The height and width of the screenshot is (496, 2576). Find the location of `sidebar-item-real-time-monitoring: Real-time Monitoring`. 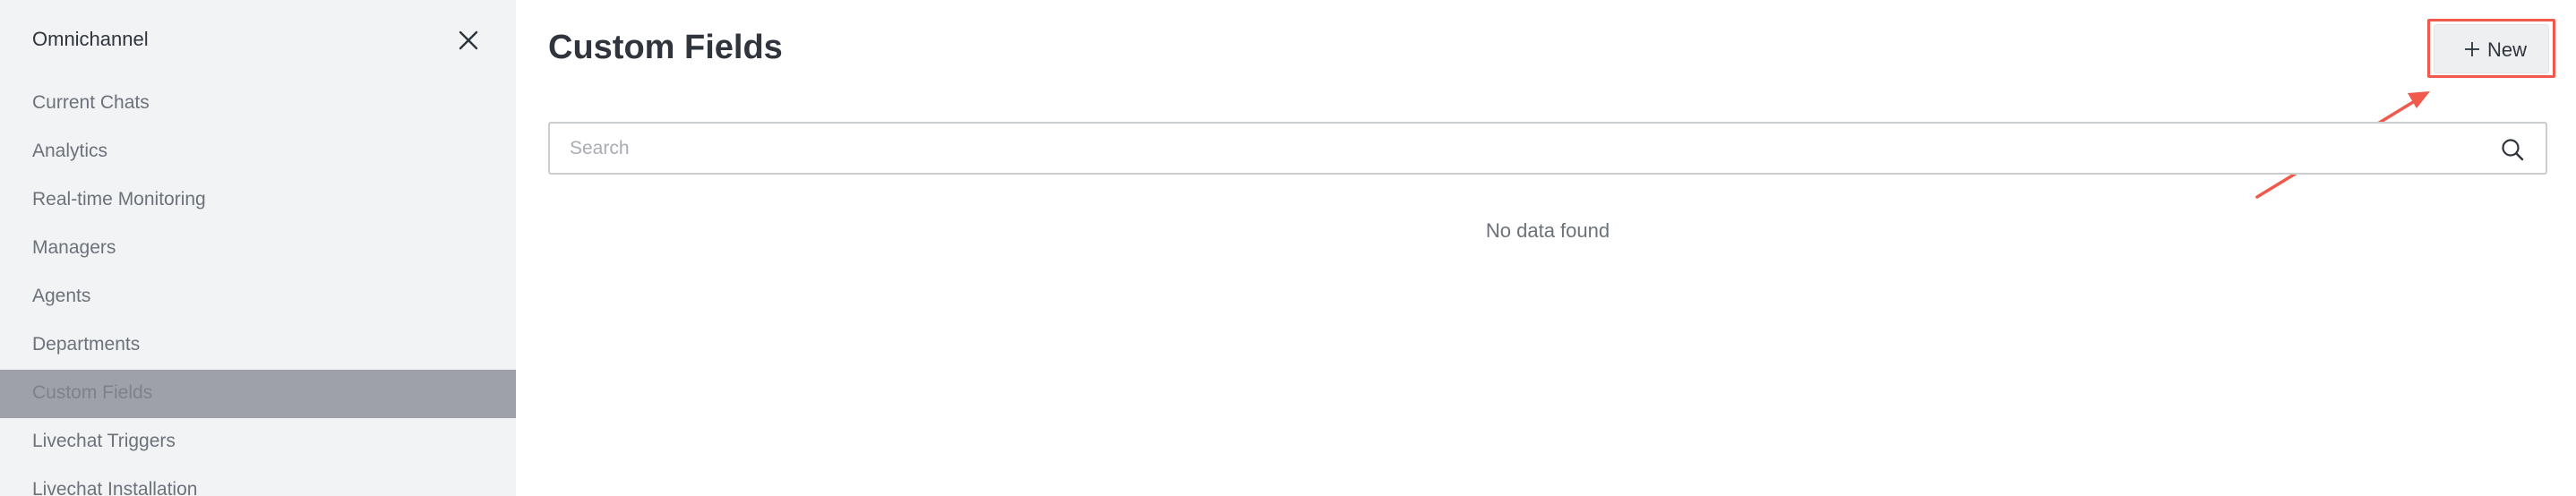

sidebar-item-real-time-monitoring: Real-time Monitoring is located at coordinates (258, 200).